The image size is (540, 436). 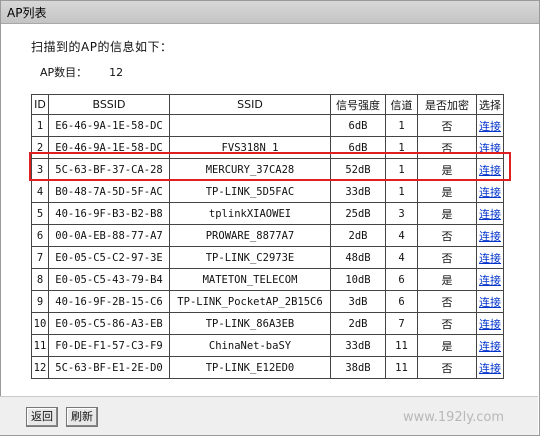 I want to click on cell-id: 9, so click(x=40, y=301).